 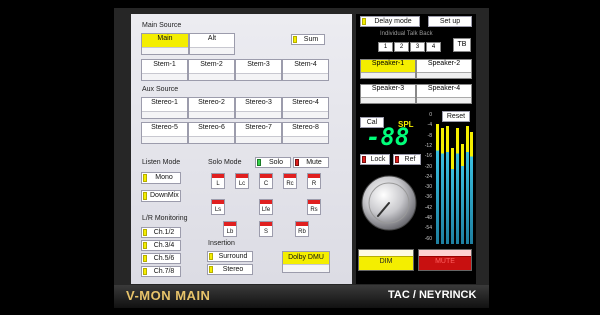 I want to click on setup-button: Set up, so click(x=450, y=21).